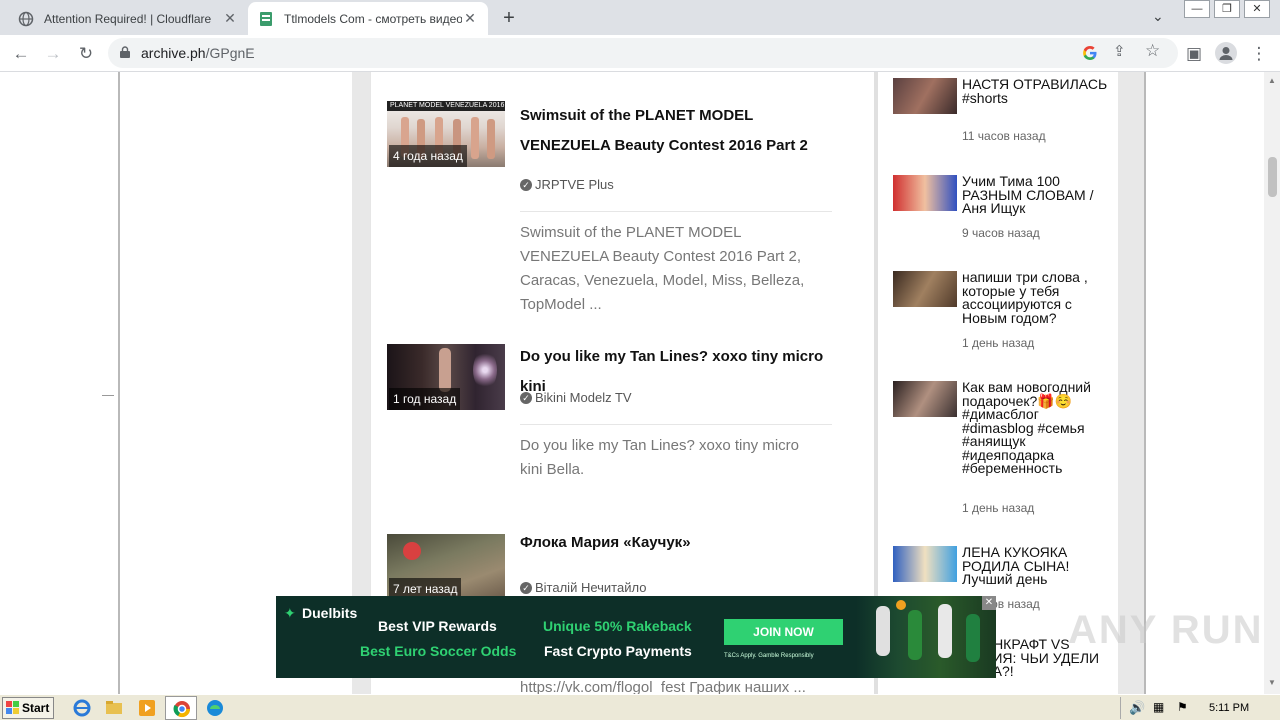  What do you see at coordinates (446, 106) in the screenshot?
I see `thumbnail-caption: PLANET MODEL VENEZUELA 2016` at bounding box center [446, 106].